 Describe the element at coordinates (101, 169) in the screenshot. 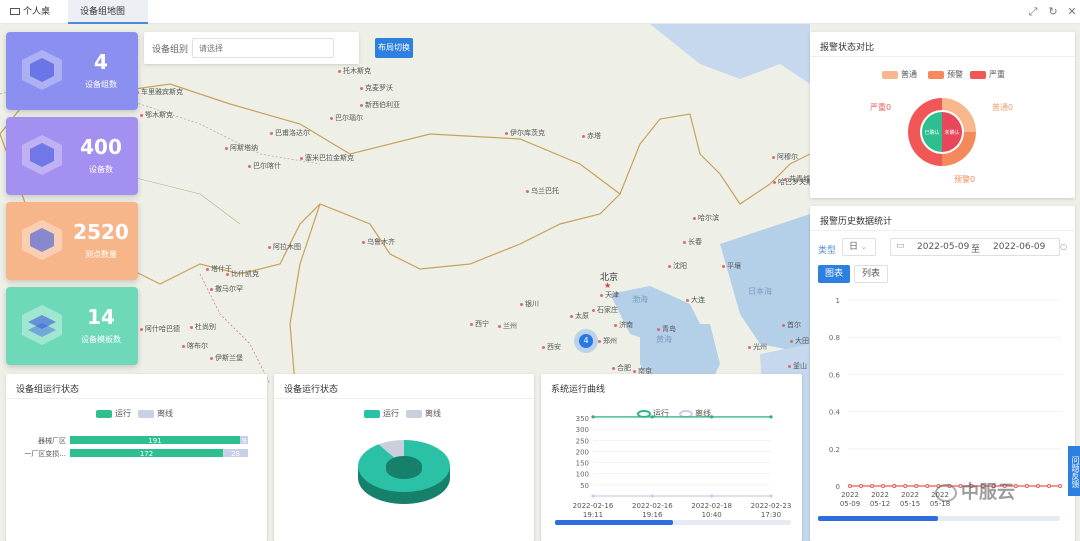

I see `stat-label: 设备数` at that location.